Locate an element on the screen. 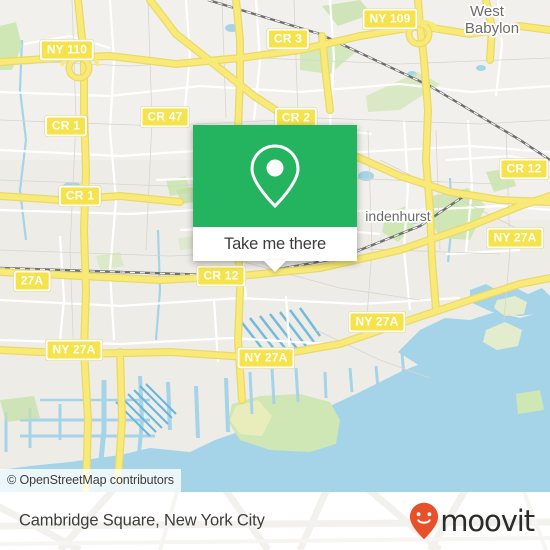  popup-action-button: Take me there is located at coordinates (275, 244).